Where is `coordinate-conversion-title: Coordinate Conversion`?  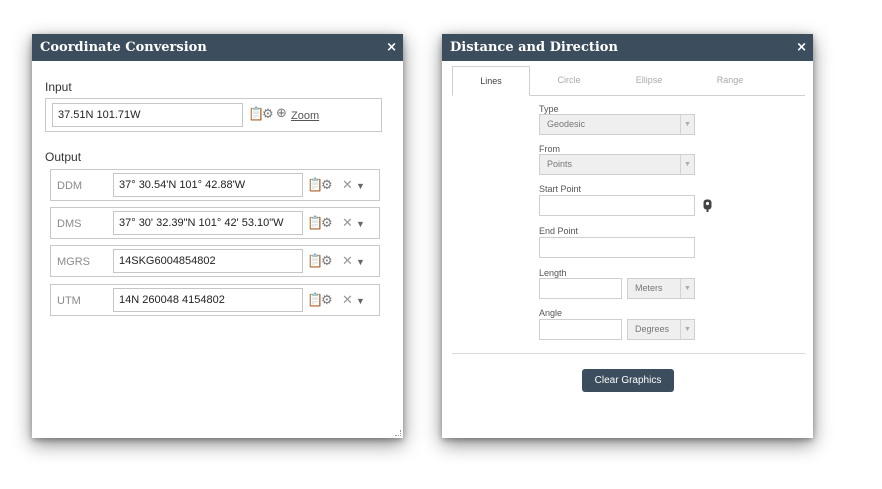
coordinate-conversion-title: Coordinate Conversion is located at coordinates (123, 47).